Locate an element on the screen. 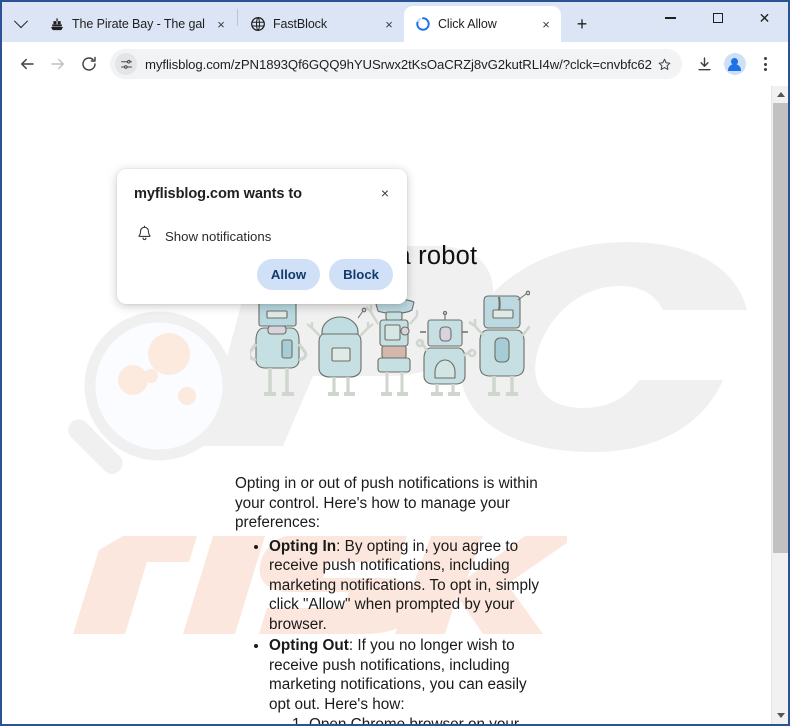 The image size is (790, 726). chrome-menu-button is located at coordinates (765, 64).